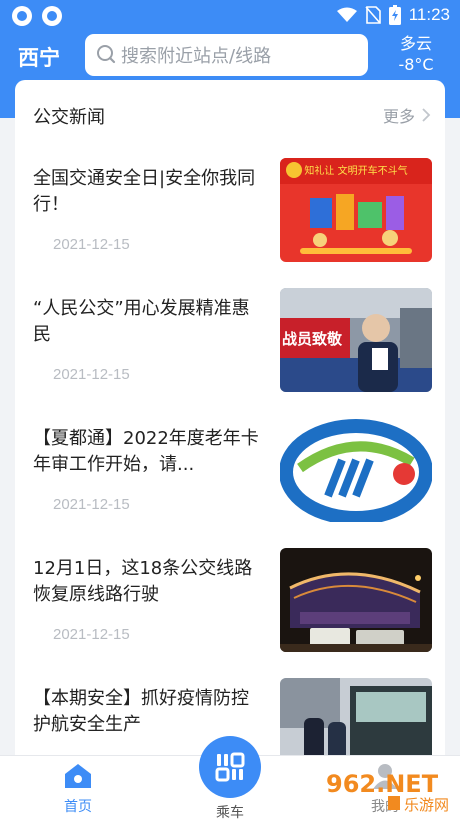 The image size is (460, 819). I want to click on watermark-logo: 962.NET 乐游网, so click(389, 787).